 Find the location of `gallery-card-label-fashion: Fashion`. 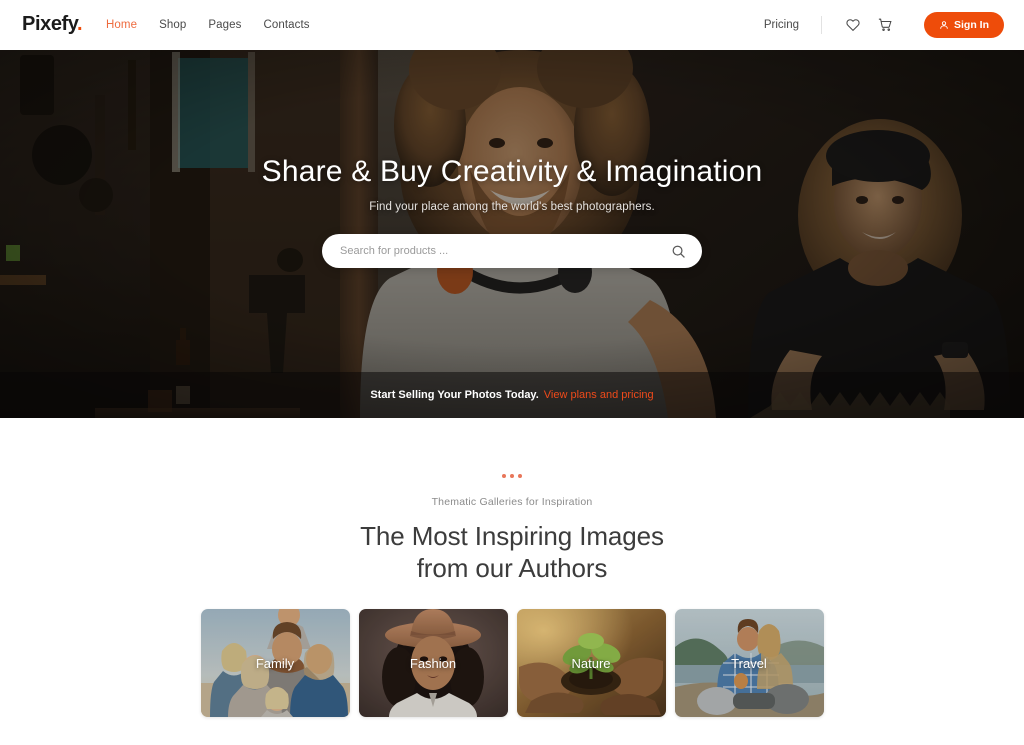

gallery-card-label-fashion: Fashion is located at coordinates (433, 663).